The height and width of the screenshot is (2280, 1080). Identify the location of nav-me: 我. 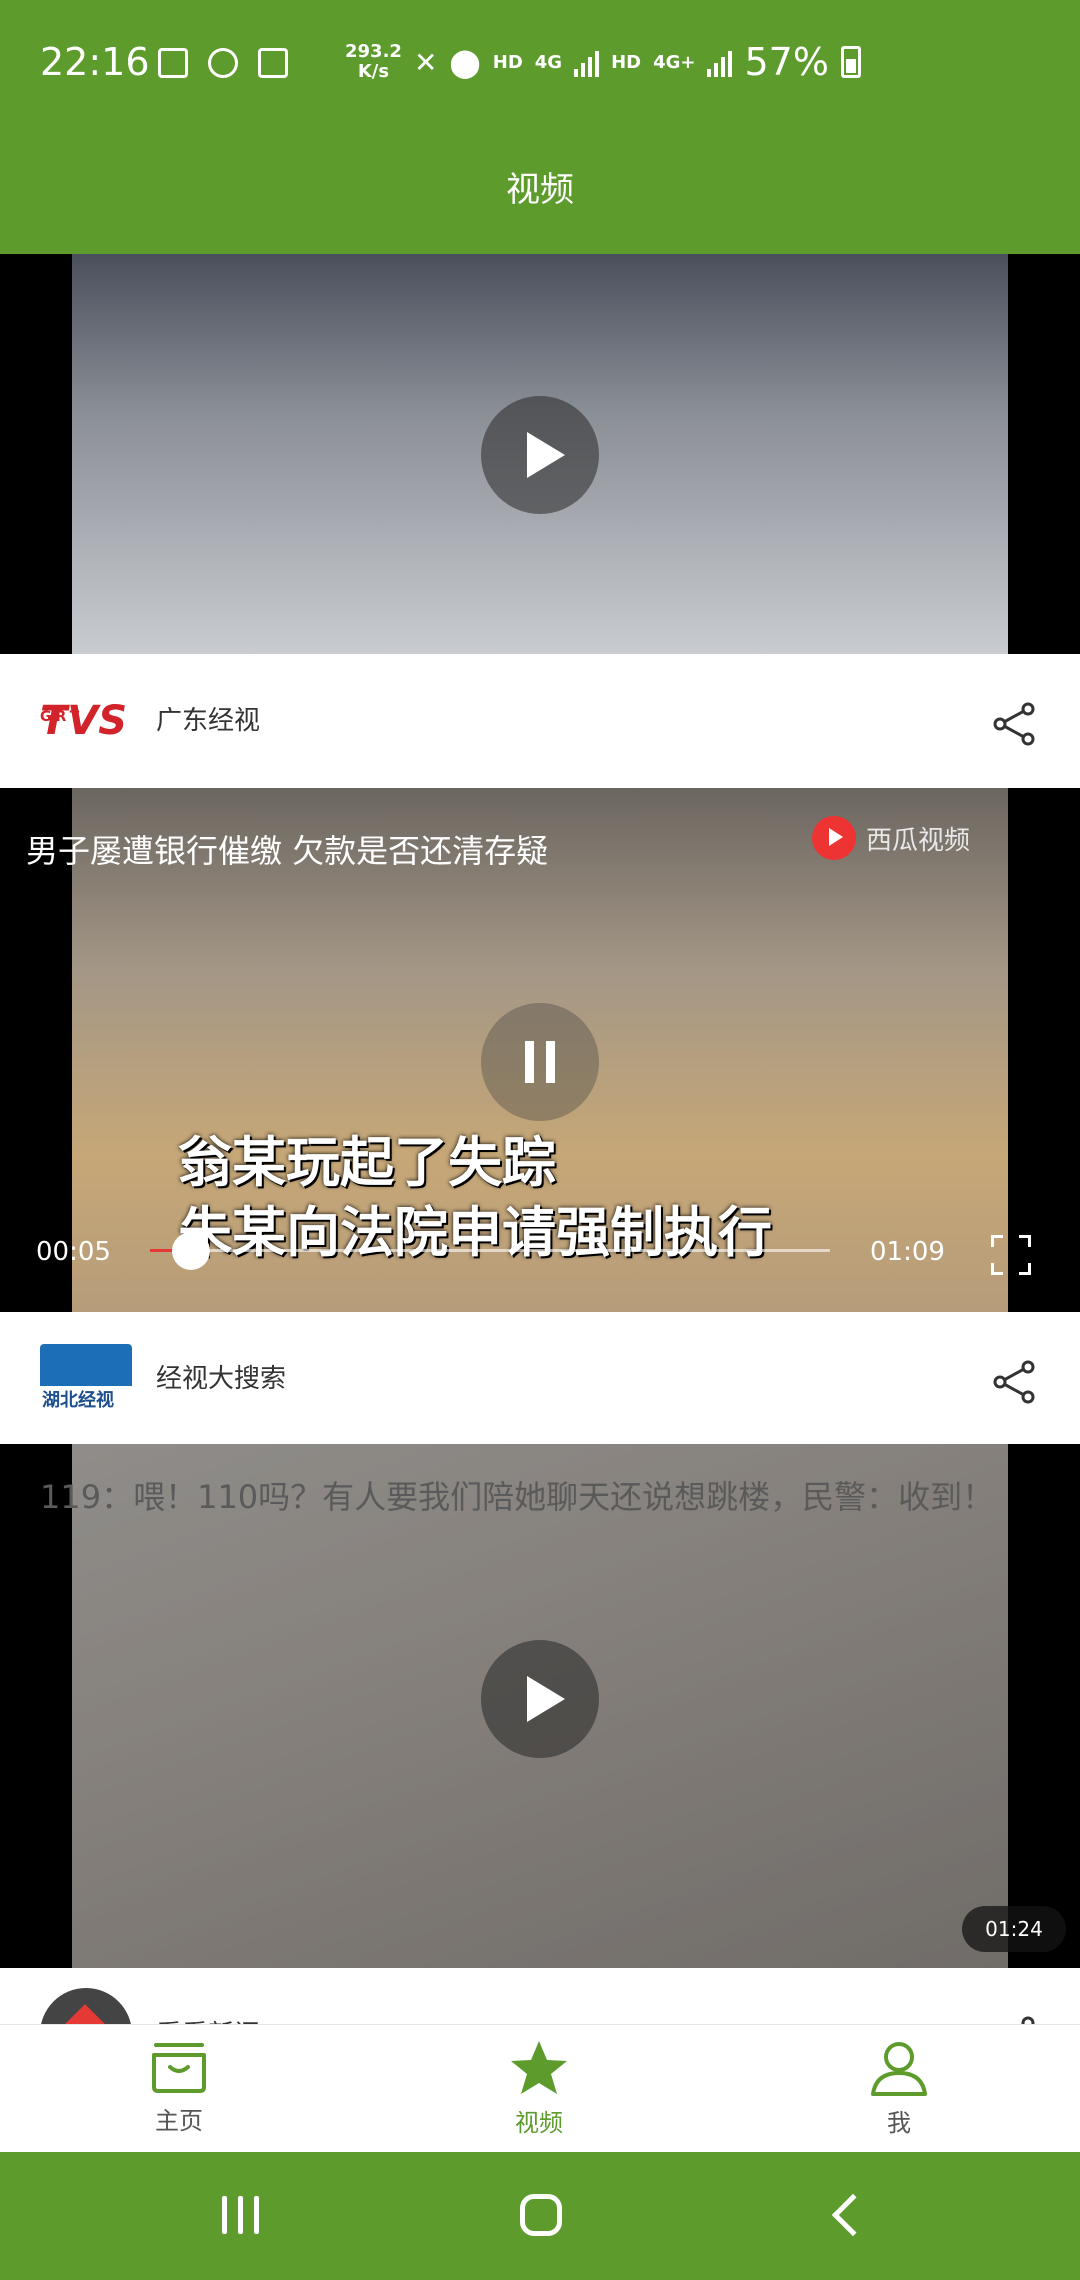
(899, 2089).